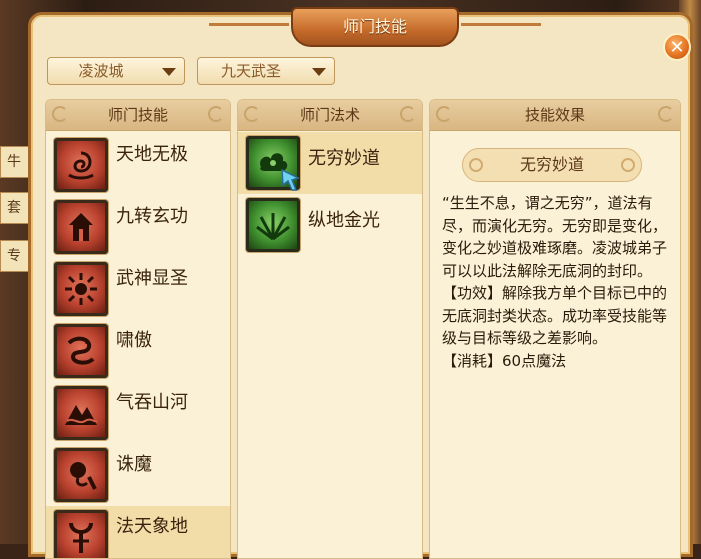  What do you see at coordinates (134, 340) in the screenshot?
I see `skill-name: 啸傲` at bounding box center [134, 340].